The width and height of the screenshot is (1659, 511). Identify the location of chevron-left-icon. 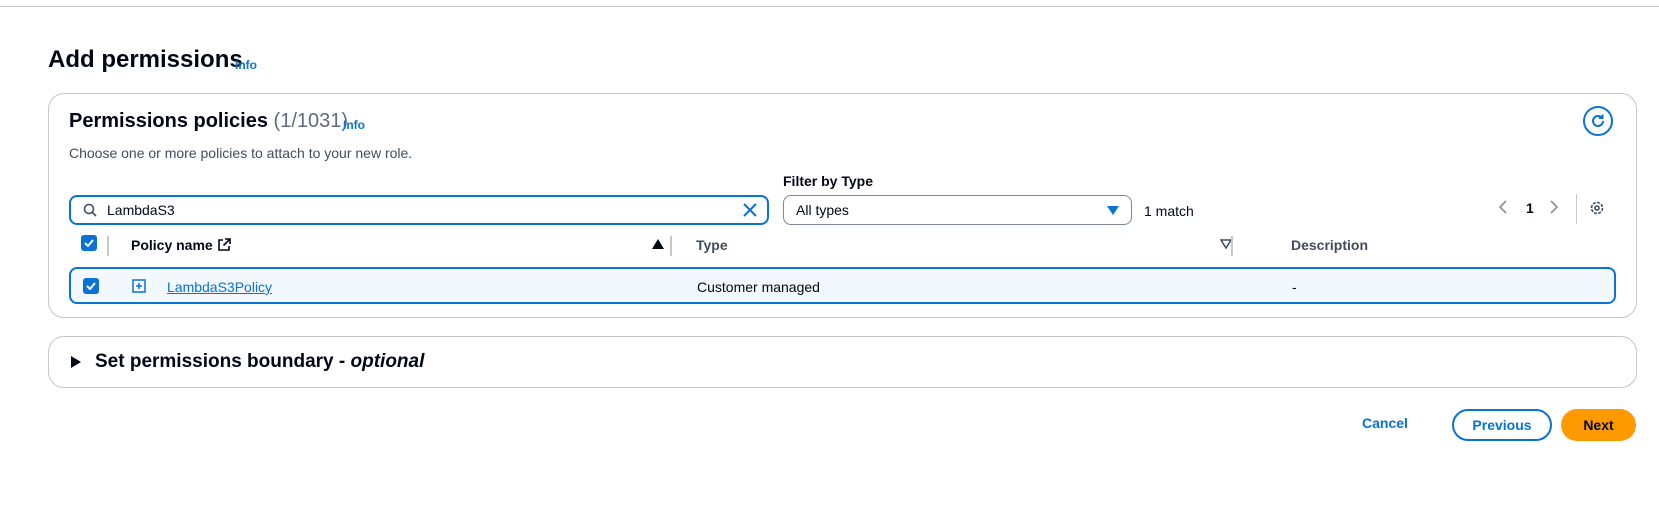
(1503, 207).